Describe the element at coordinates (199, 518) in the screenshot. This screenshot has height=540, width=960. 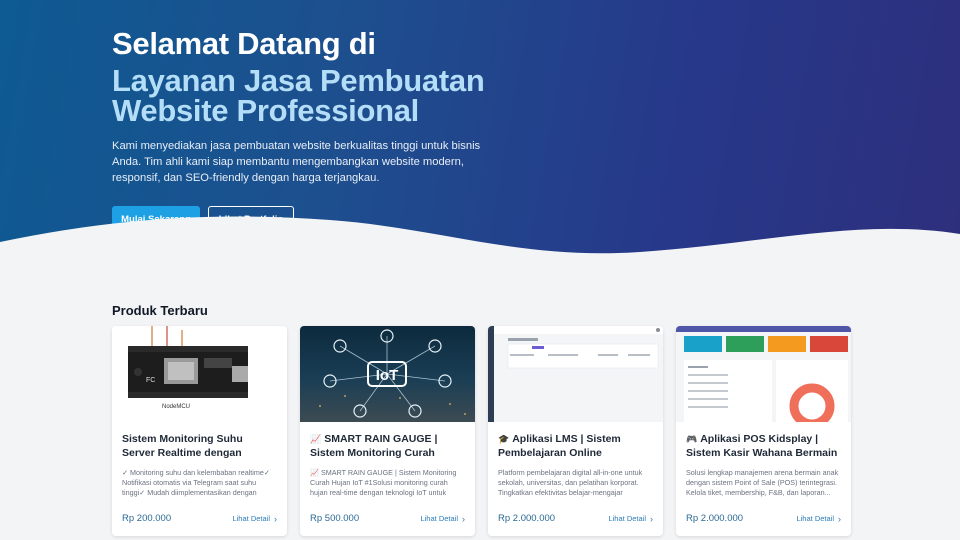
I see `card-footer: Rp 200.000 Lihat Detail ›` at that location.